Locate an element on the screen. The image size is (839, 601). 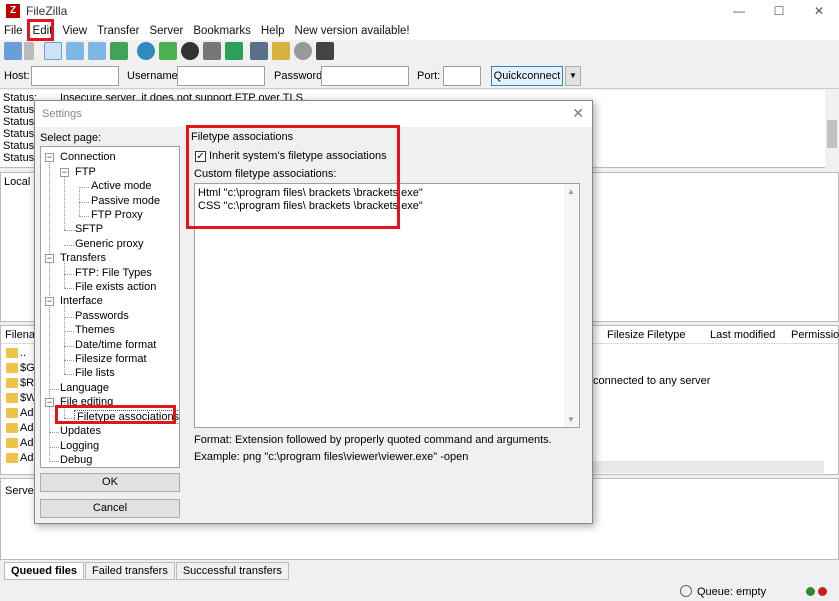
refresh-icon is located at coordinates (146, 51).